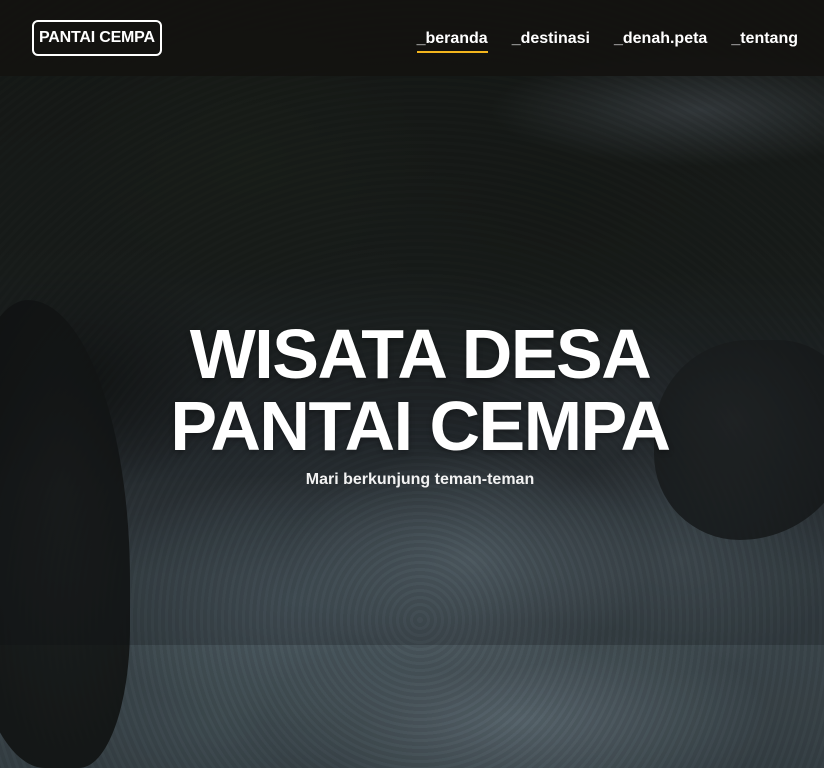 The width and height of the screenshot is (824, 768). What do you see at coordinates (420, 354) in the screenshot?
I see `hero-title-line-1: WISATA DESA` at bounding box center [420, 354].